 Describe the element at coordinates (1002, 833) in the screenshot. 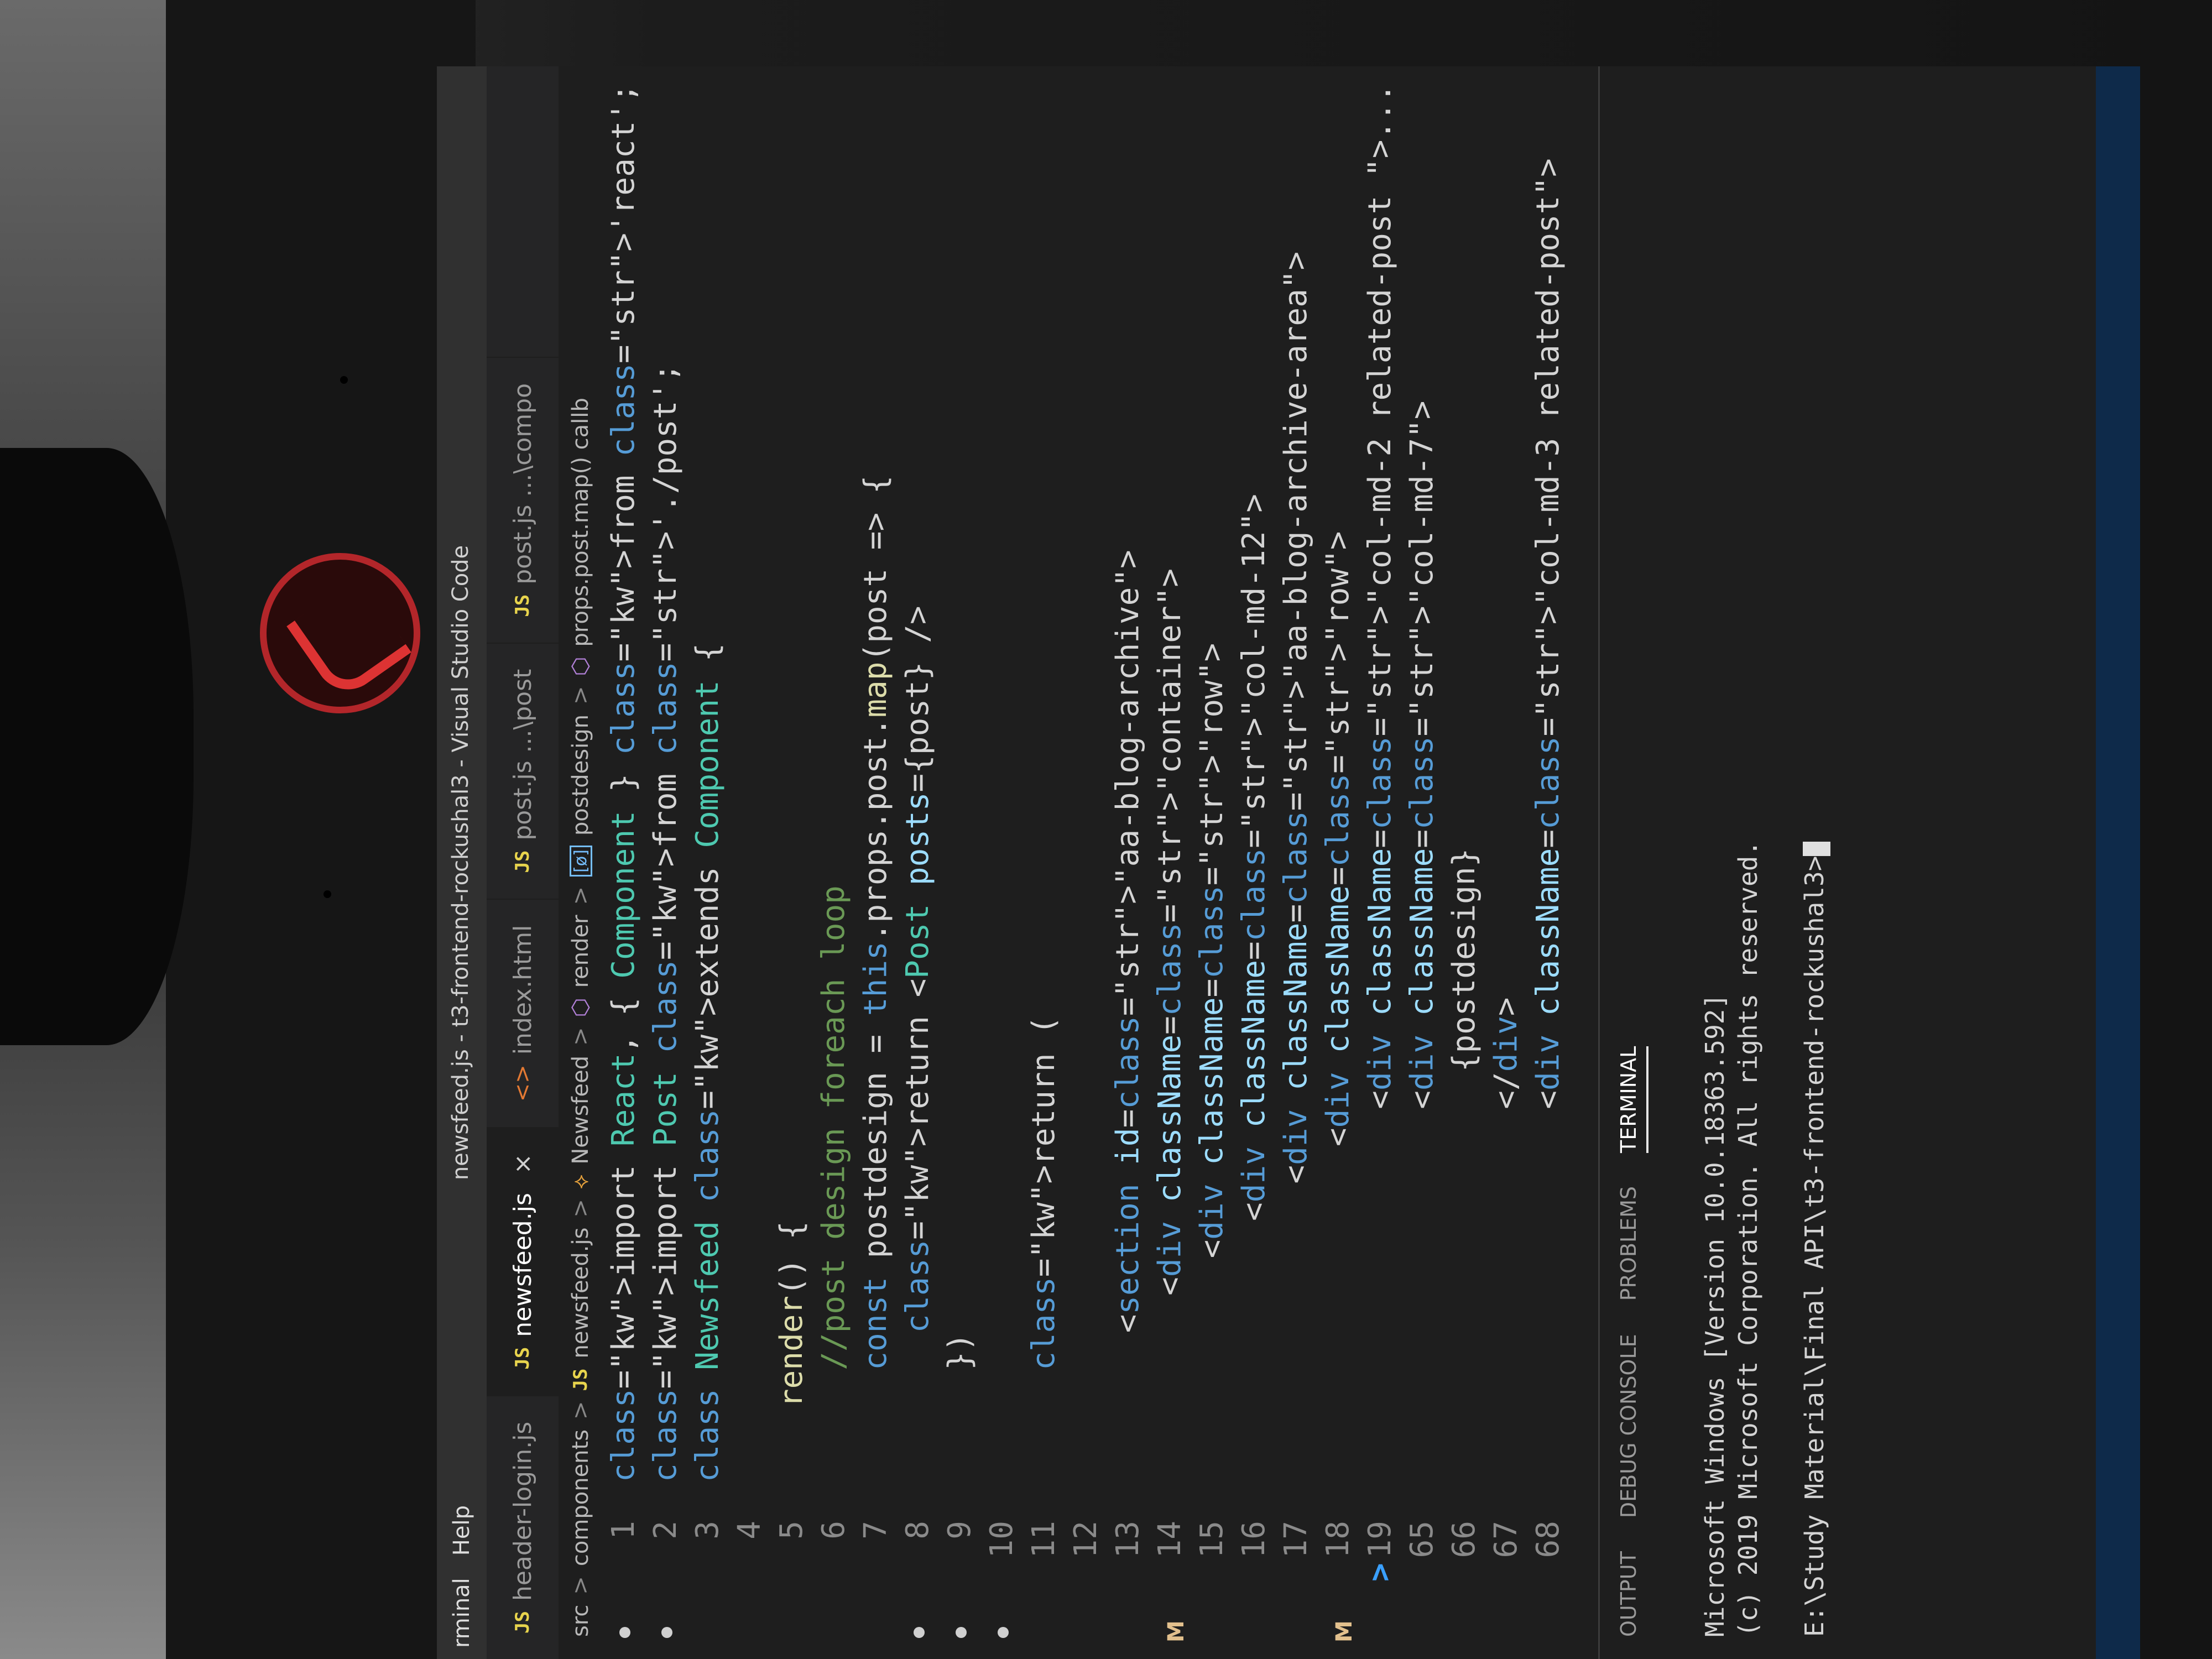

I see `code-line: 10` at that location.